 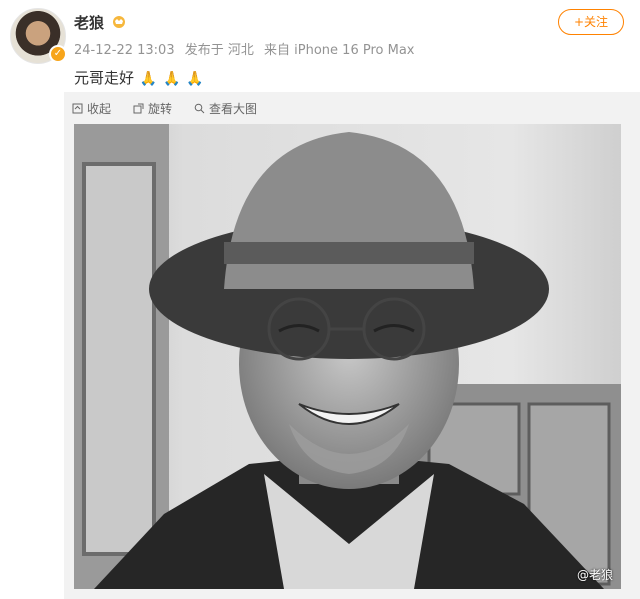 I want to click on crown-icon, so click(x=119, y=22).